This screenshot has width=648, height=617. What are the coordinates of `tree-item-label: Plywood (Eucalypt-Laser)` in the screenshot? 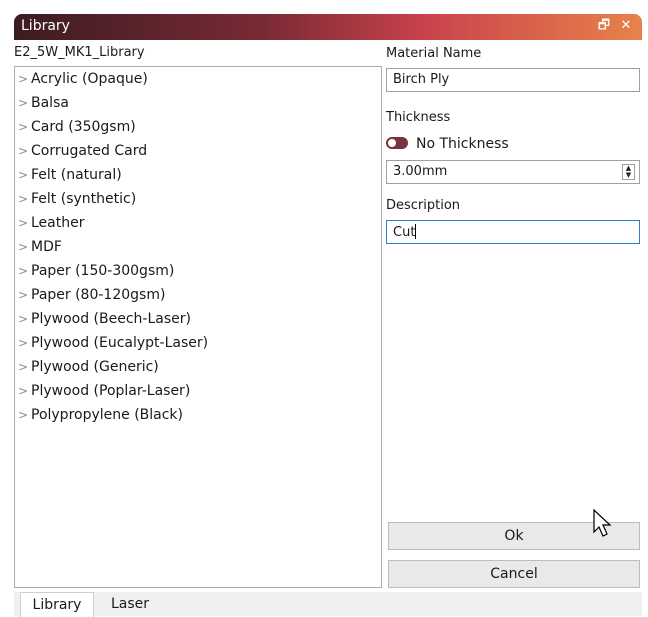 It's located at (120, 343).